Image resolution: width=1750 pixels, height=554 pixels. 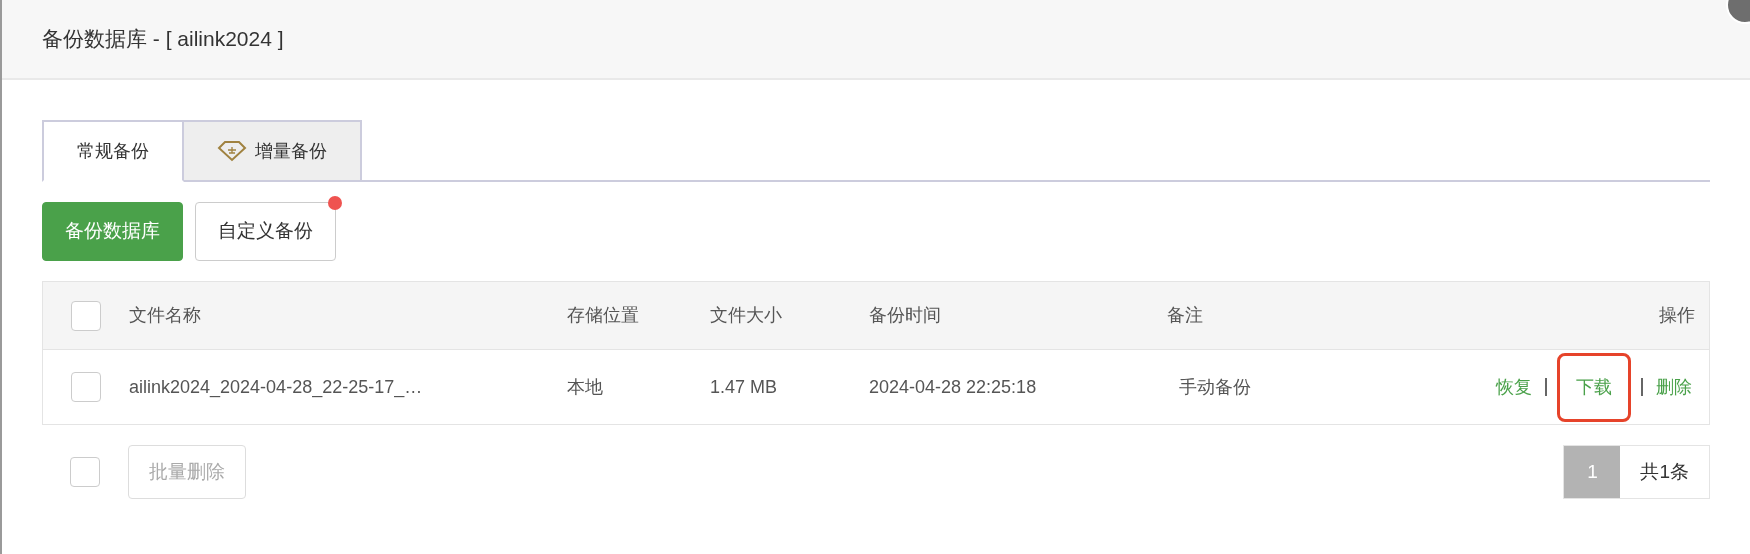 I want to click on toolbar-button: 备份数据库, so click(x=112, y=231).